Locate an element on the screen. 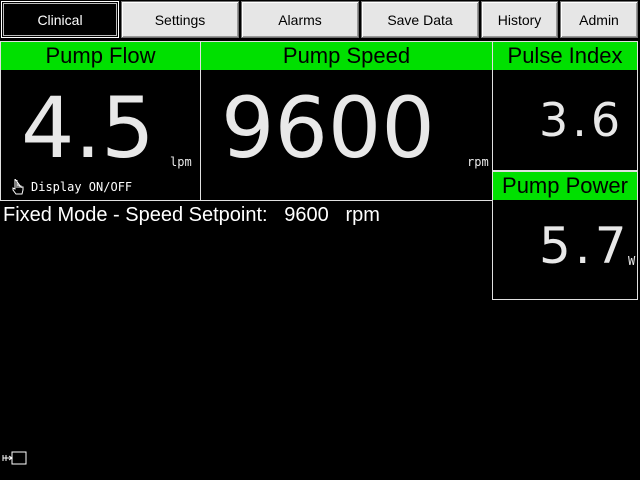  pump-speed-unit: rpm is located at coordinates (478, 162).